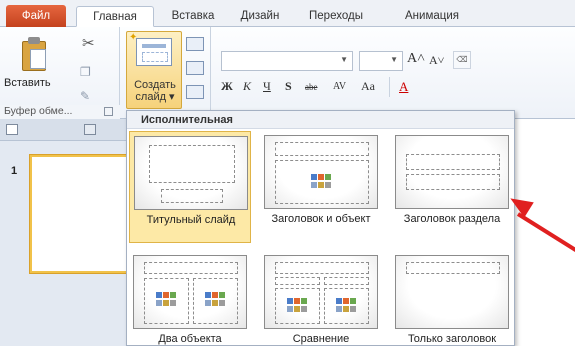  What do you see at coordinates (190, 339) in the screenshot?
I see `layout-label: Два объекта` at bounding box center [190, 339].